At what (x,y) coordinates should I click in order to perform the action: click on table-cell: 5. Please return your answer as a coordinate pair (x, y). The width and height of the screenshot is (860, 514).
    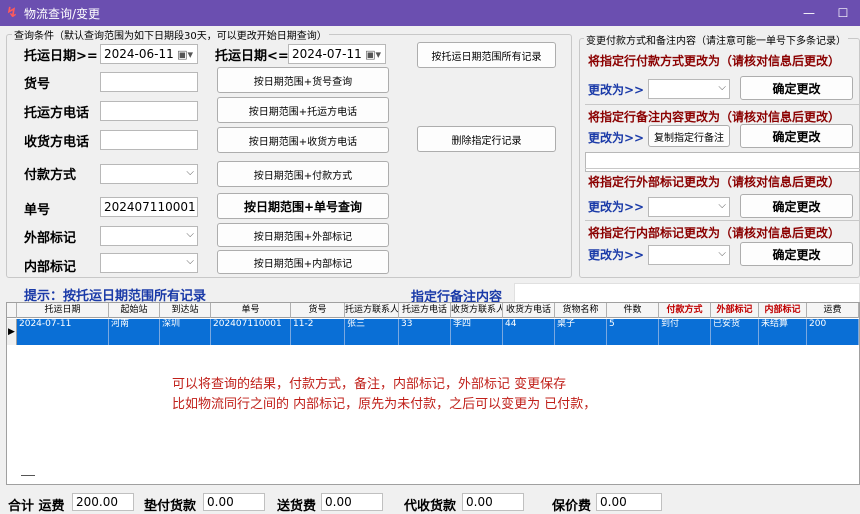
    Looking at the image, I should click on (633, 332).